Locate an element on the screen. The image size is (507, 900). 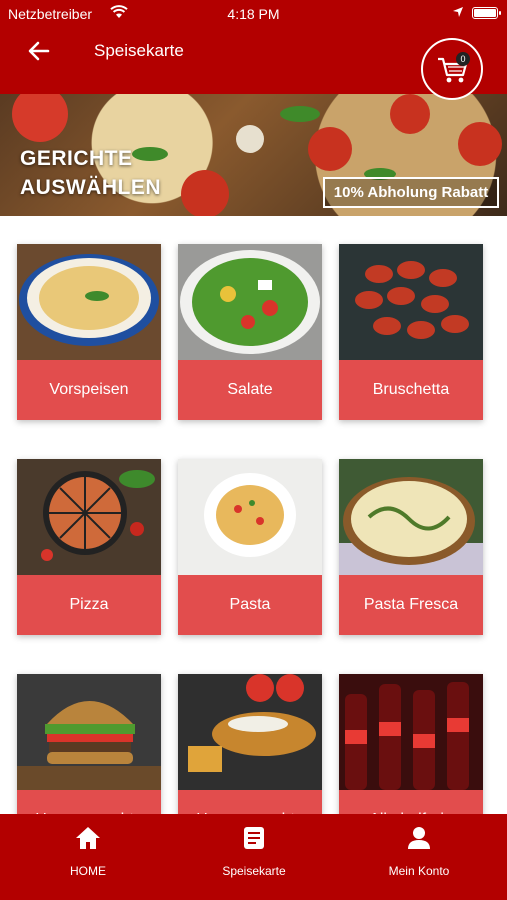
menu-list-icon is located at coordinates (254, 838).